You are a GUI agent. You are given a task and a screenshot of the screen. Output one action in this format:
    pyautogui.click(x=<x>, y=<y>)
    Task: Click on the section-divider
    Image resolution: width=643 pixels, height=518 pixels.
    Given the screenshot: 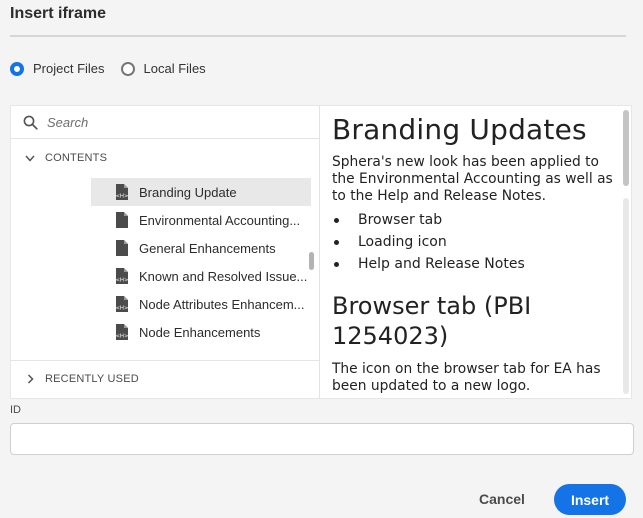 What is the action you would take?
    pyautogui.click(x=165, y=360)
    